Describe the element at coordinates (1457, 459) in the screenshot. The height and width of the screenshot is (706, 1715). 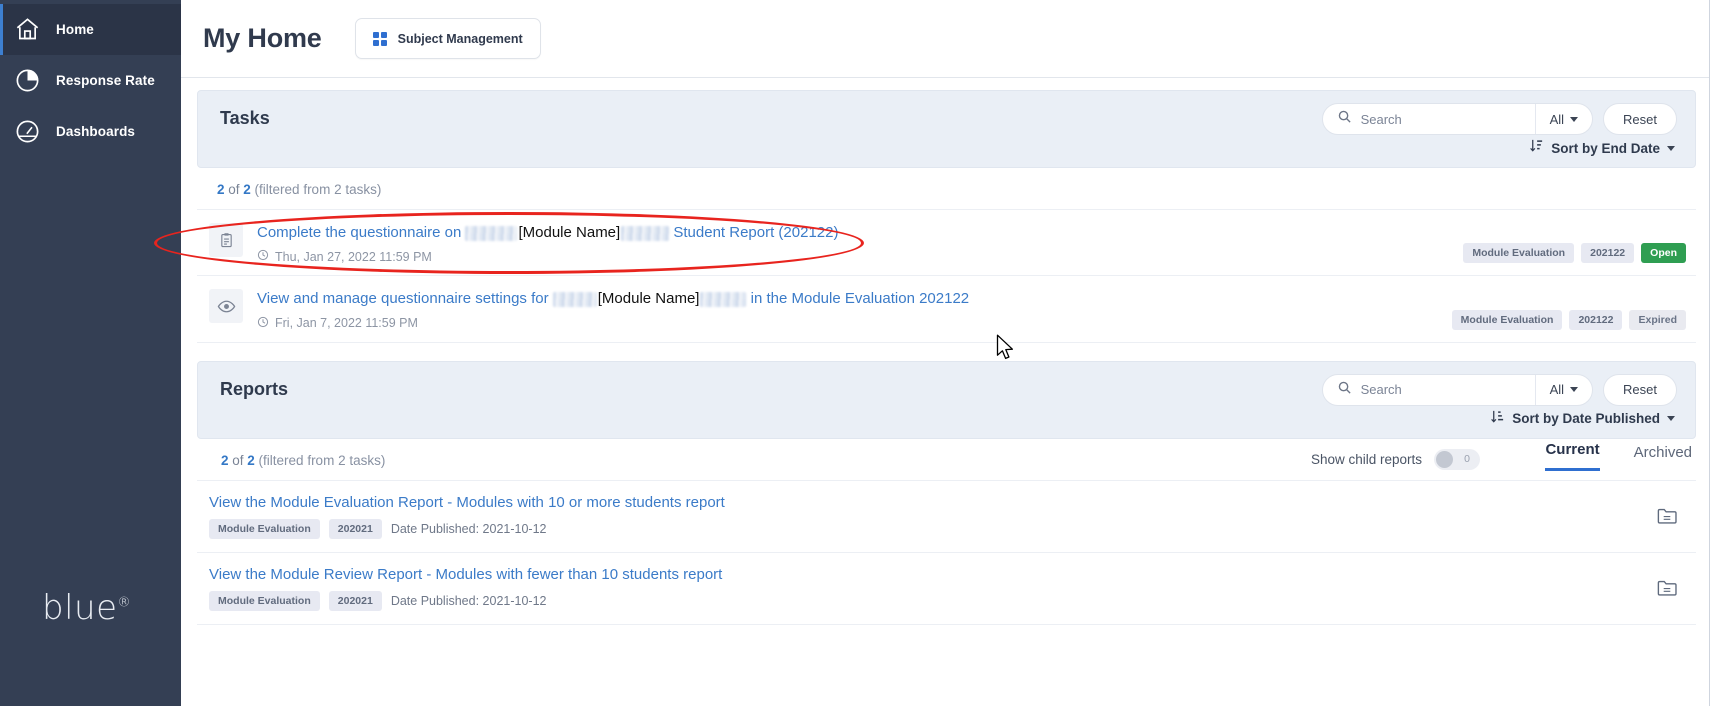
I see `show-child-reports-toggle: 0` at that location.